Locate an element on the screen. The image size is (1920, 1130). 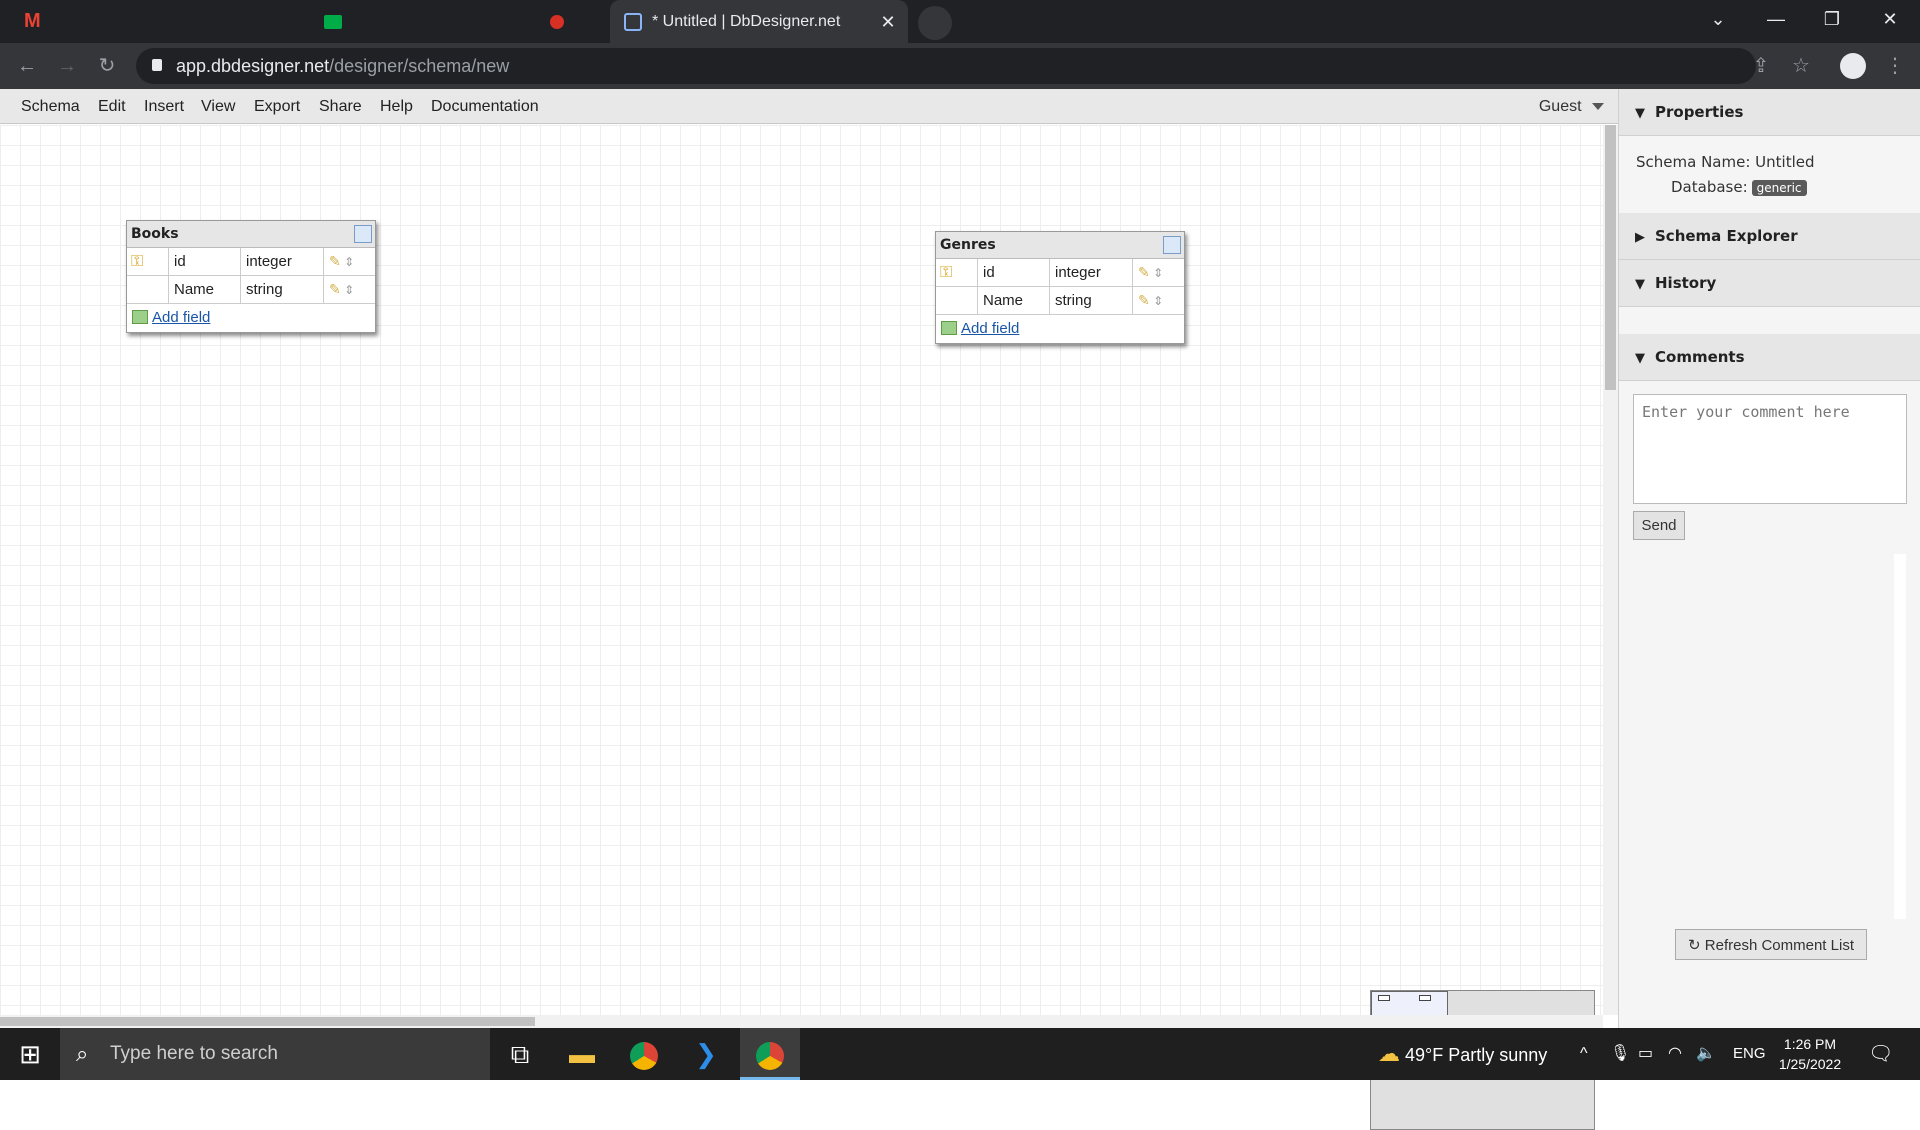
table-name: Genres is located at coordinates (968, 245).